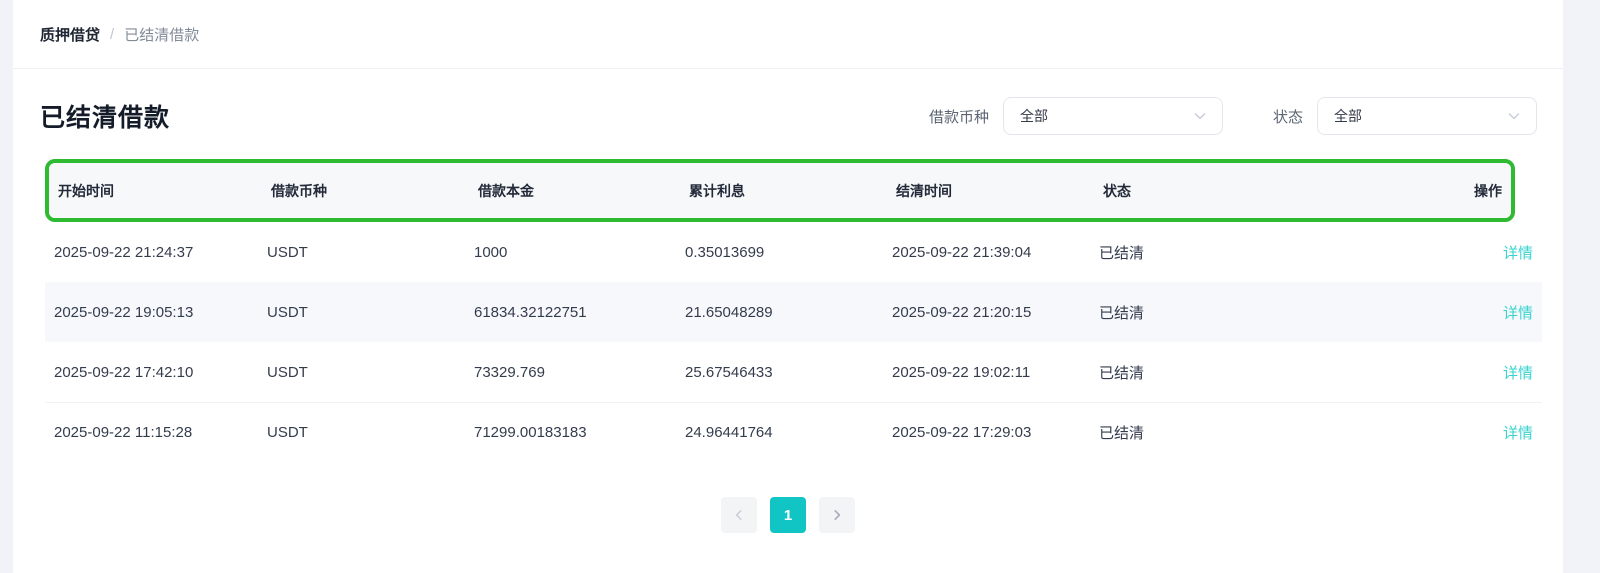  What do you see at coordinates (962, 432) in the screenshot?
I see `cell-settle-time: 2025-09-22 17:29:03` at bounding box center [962, 432].